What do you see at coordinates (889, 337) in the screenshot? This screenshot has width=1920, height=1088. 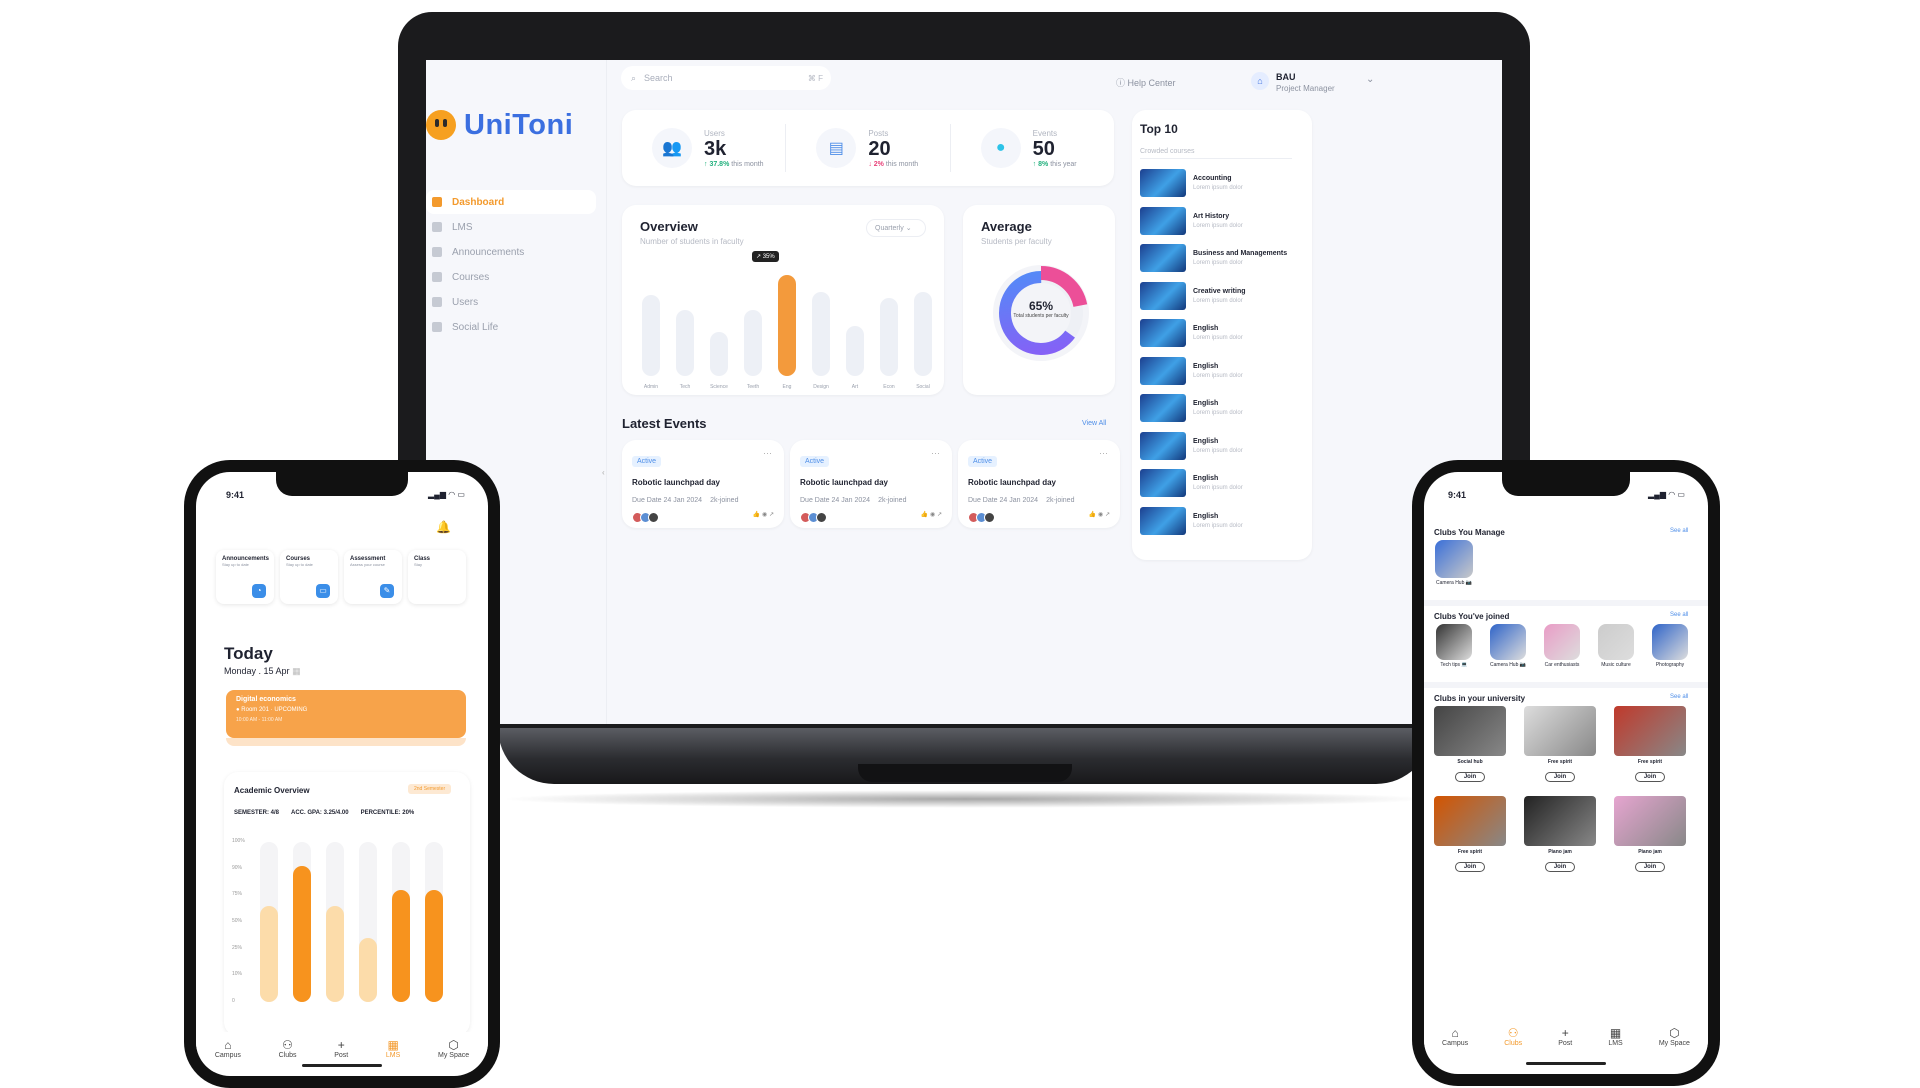 I see `bar-econ` at bounding box center [889, 337].